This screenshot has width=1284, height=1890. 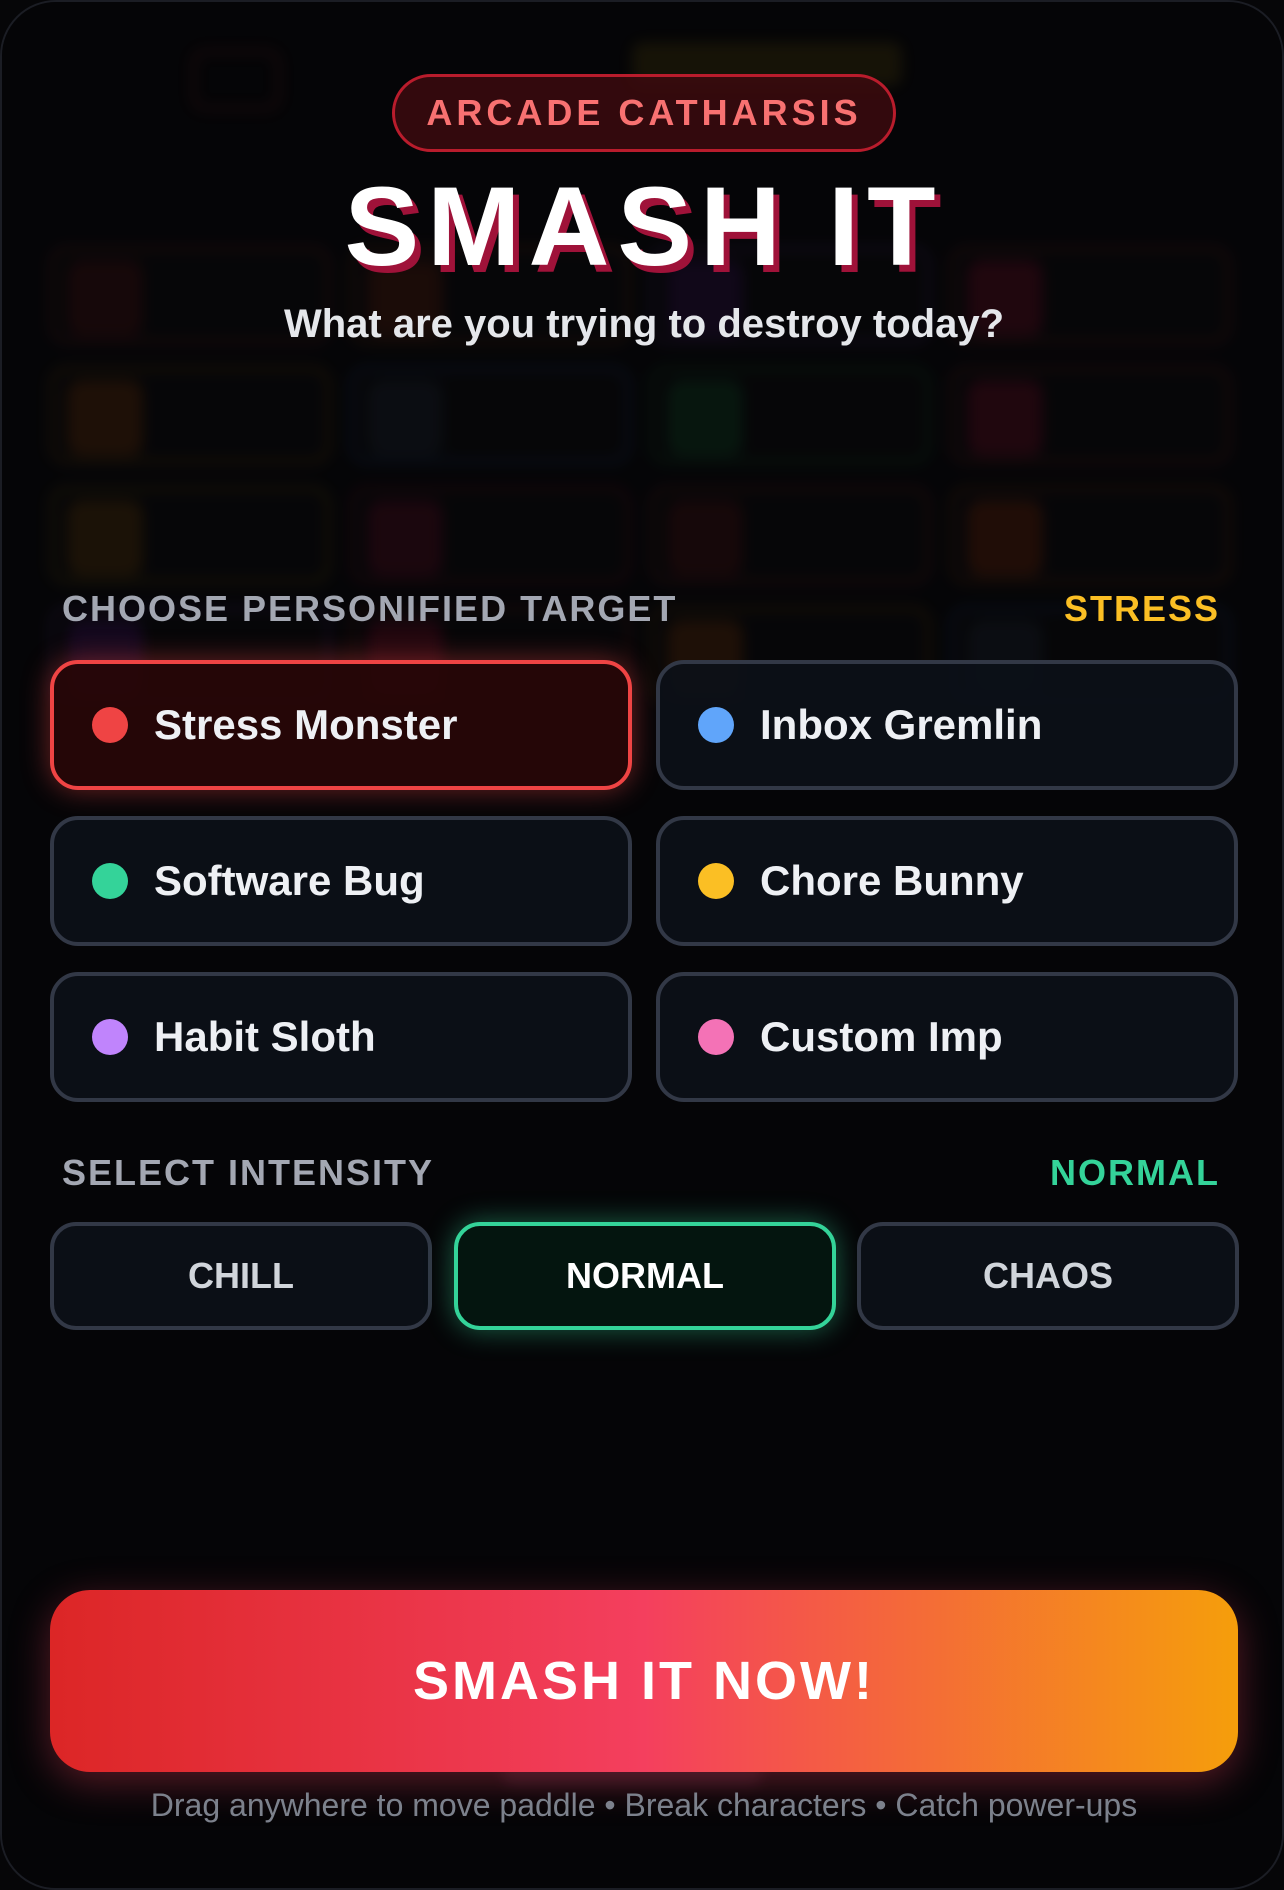 I want to click on target-option-label: Software Bug, so click(x=289, y=880).